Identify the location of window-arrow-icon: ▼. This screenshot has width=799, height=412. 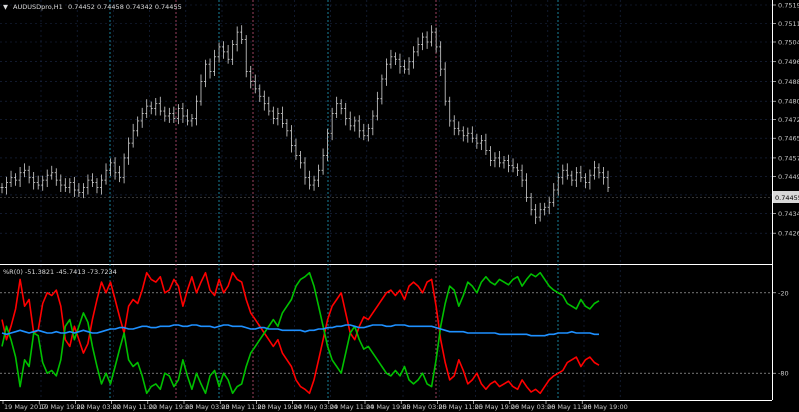
(5, 7).